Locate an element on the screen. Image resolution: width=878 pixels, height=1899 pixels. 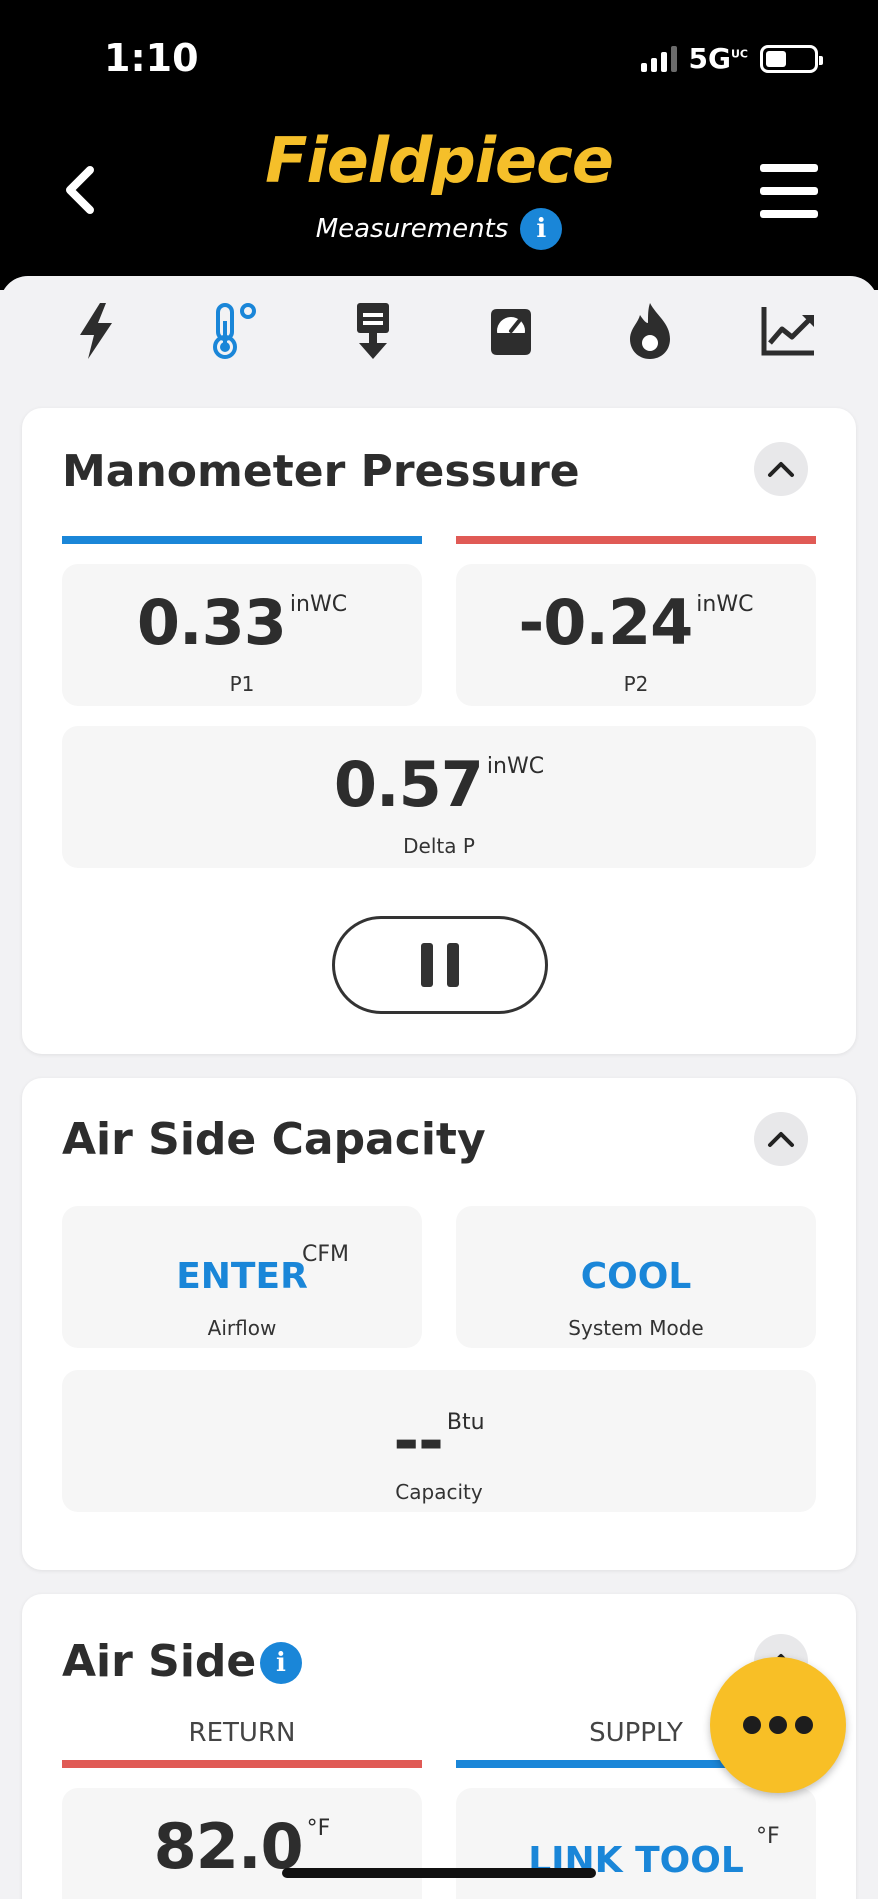
p2-color-bar is located at coordinates (636, 540).